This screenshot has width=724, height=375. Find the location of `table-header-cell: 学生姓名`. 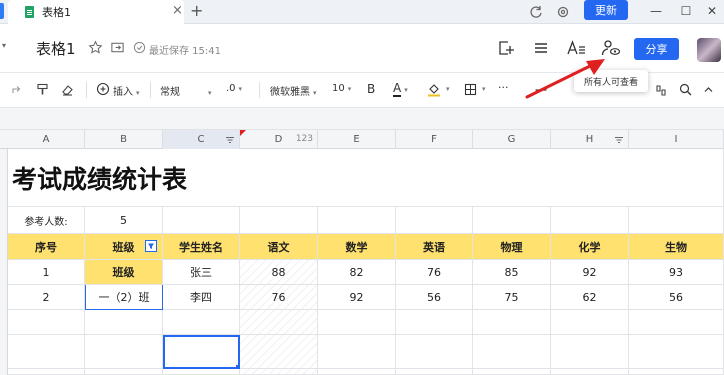

table-header-cell: 学生姓名 is located at coordinates (201, 247).